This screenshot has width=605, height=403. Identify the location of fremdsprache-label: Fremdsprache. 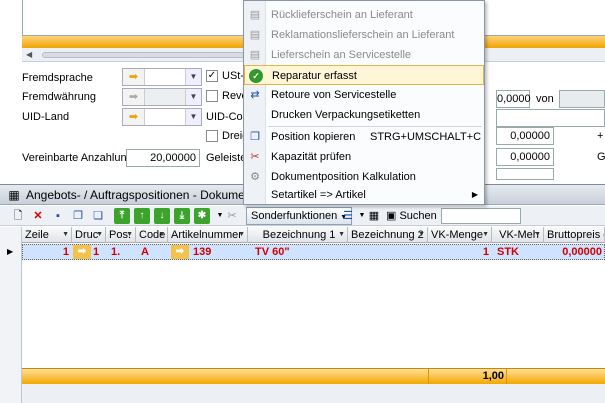
(57, 78).